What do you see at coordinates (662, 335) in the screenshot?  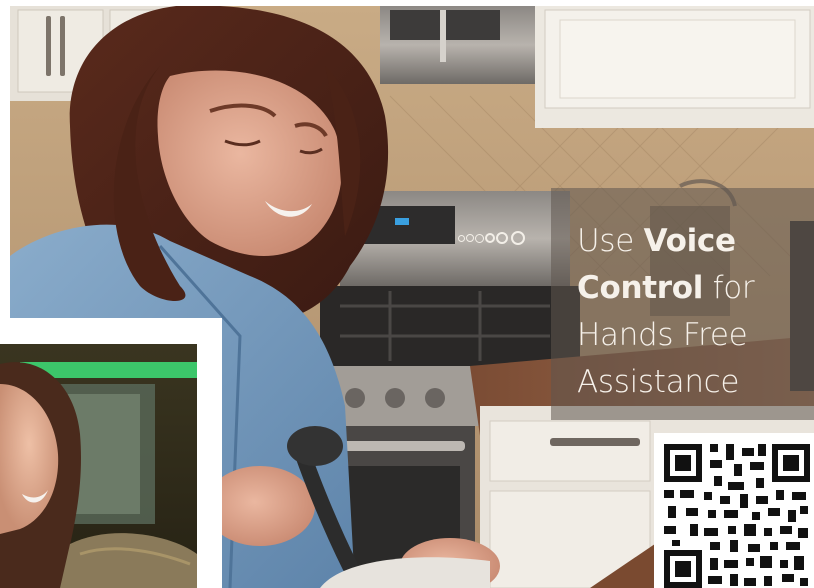 I see `headline-line-3: Hands Free` at bounding box center [662, 335].